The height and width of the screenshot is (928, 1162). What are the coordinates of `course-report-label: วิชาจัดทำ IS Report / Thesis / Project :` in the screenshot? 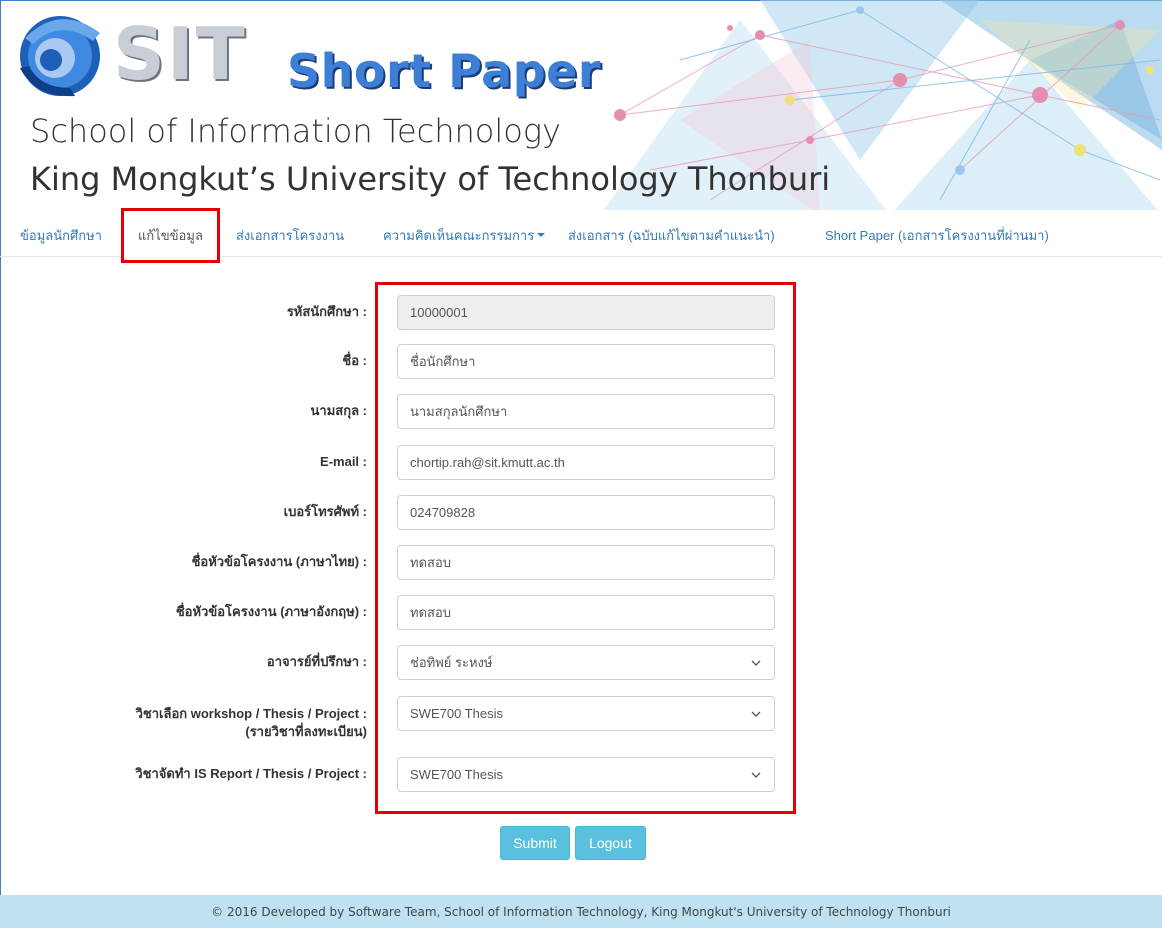 It's located at (251, 773).